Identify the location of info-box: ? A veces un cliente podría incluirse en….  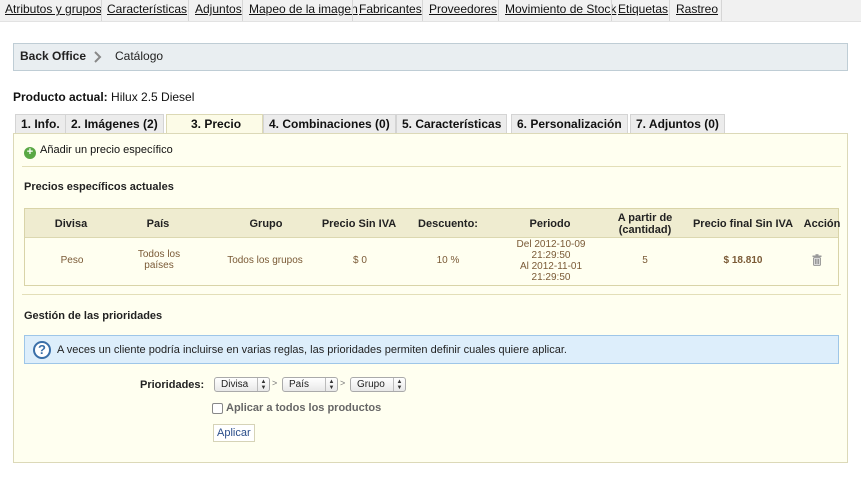
(431, 349).